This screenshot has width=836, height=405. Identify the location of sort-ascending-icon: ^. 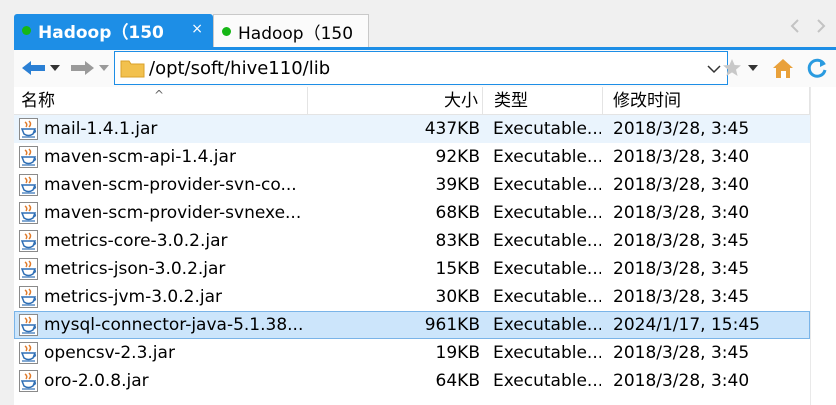
(159, 95).